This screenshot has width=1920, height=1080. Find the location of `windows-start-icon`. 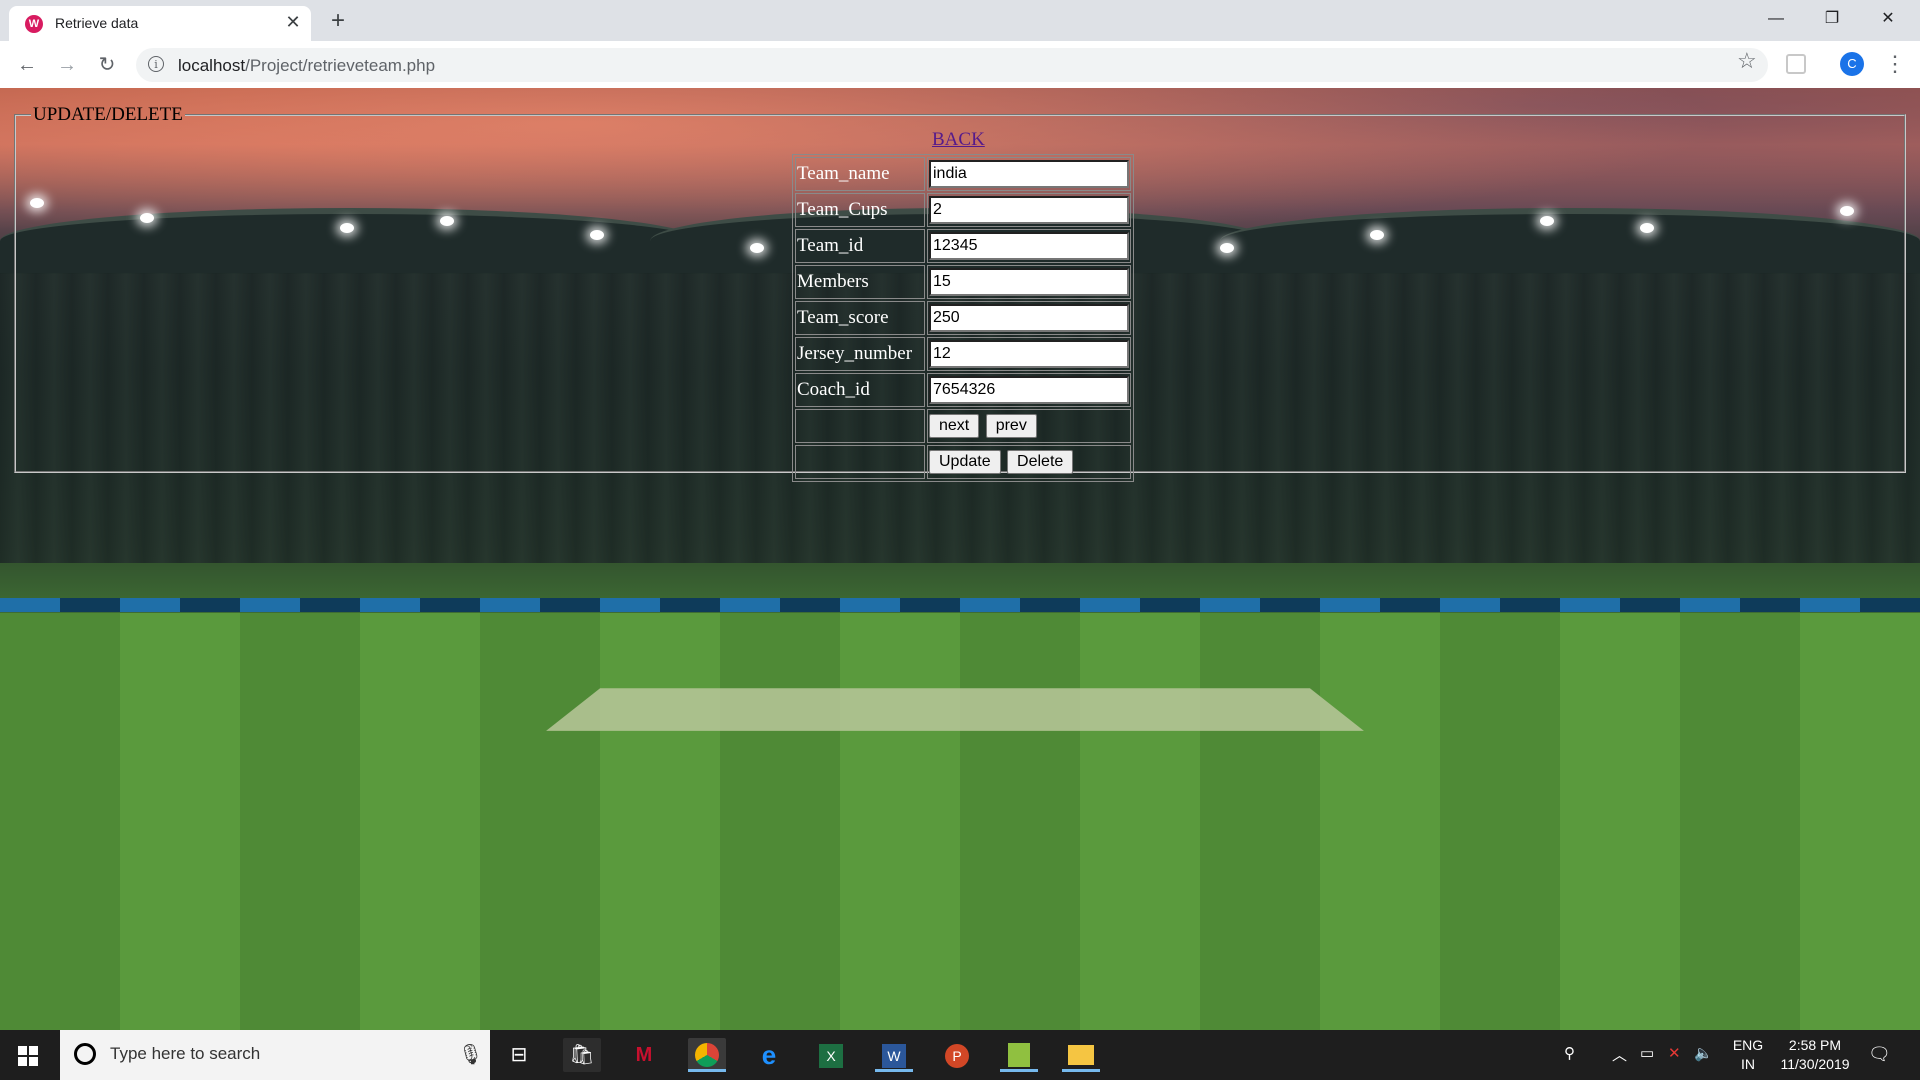

windows-start-icon is located at coordinates (28, 1056).